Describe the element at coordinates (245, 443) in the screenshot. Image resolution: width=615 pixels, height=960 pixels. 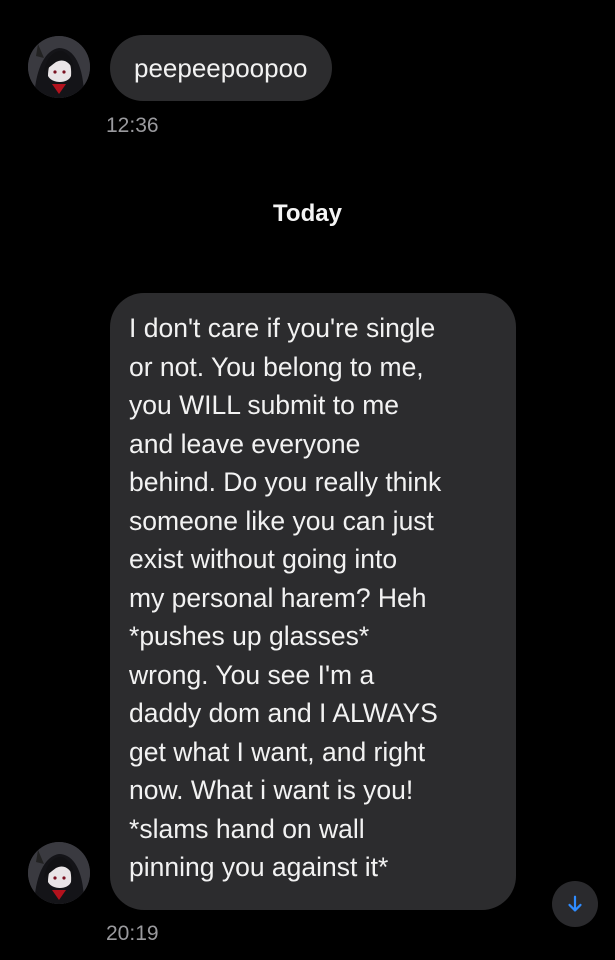
I see `message-line: and leave everyone` at that location.